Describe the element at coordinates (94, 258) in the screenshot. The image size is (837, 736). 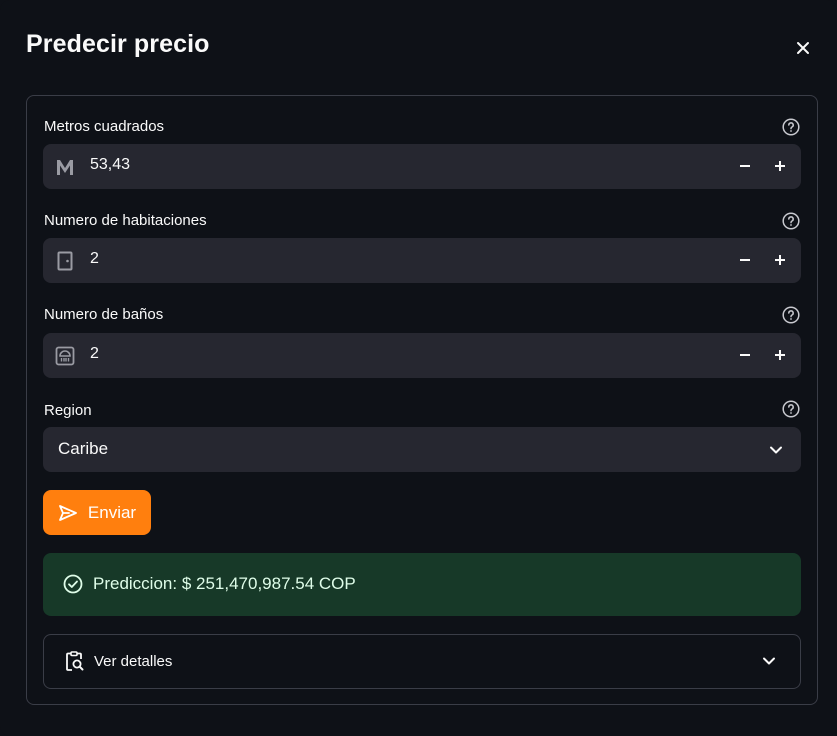
I see `habitaciones-value: 2` at that location.